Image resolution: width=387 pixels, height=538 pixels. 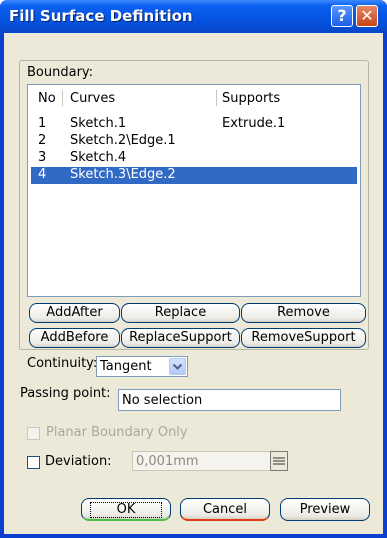 What do you see at coordinates (60, 72) in the screenshot?
I see `boundary-label: Boundary:` at bounding box center [60, 72].